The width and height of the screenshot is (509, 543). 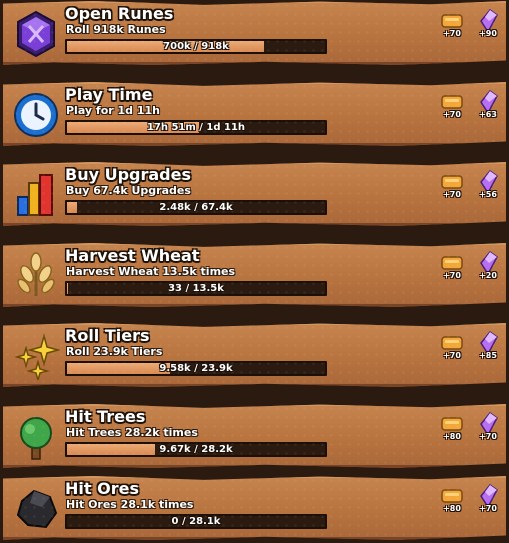 I want to click on progress-text: 700k / 918k, so click(x=196, y=46).